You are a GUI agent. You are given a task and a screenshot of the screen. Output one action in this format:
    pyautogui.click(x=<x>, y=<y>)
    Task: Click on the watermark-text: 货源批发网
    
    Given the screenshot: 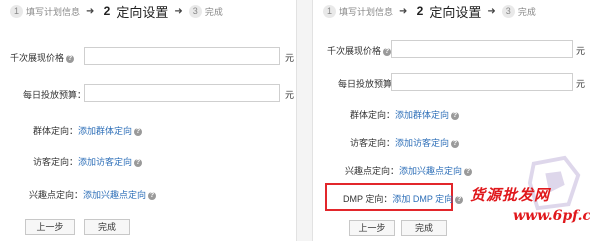 What is the action you would take?
    pyautogui.click(x=510, y=195)
    